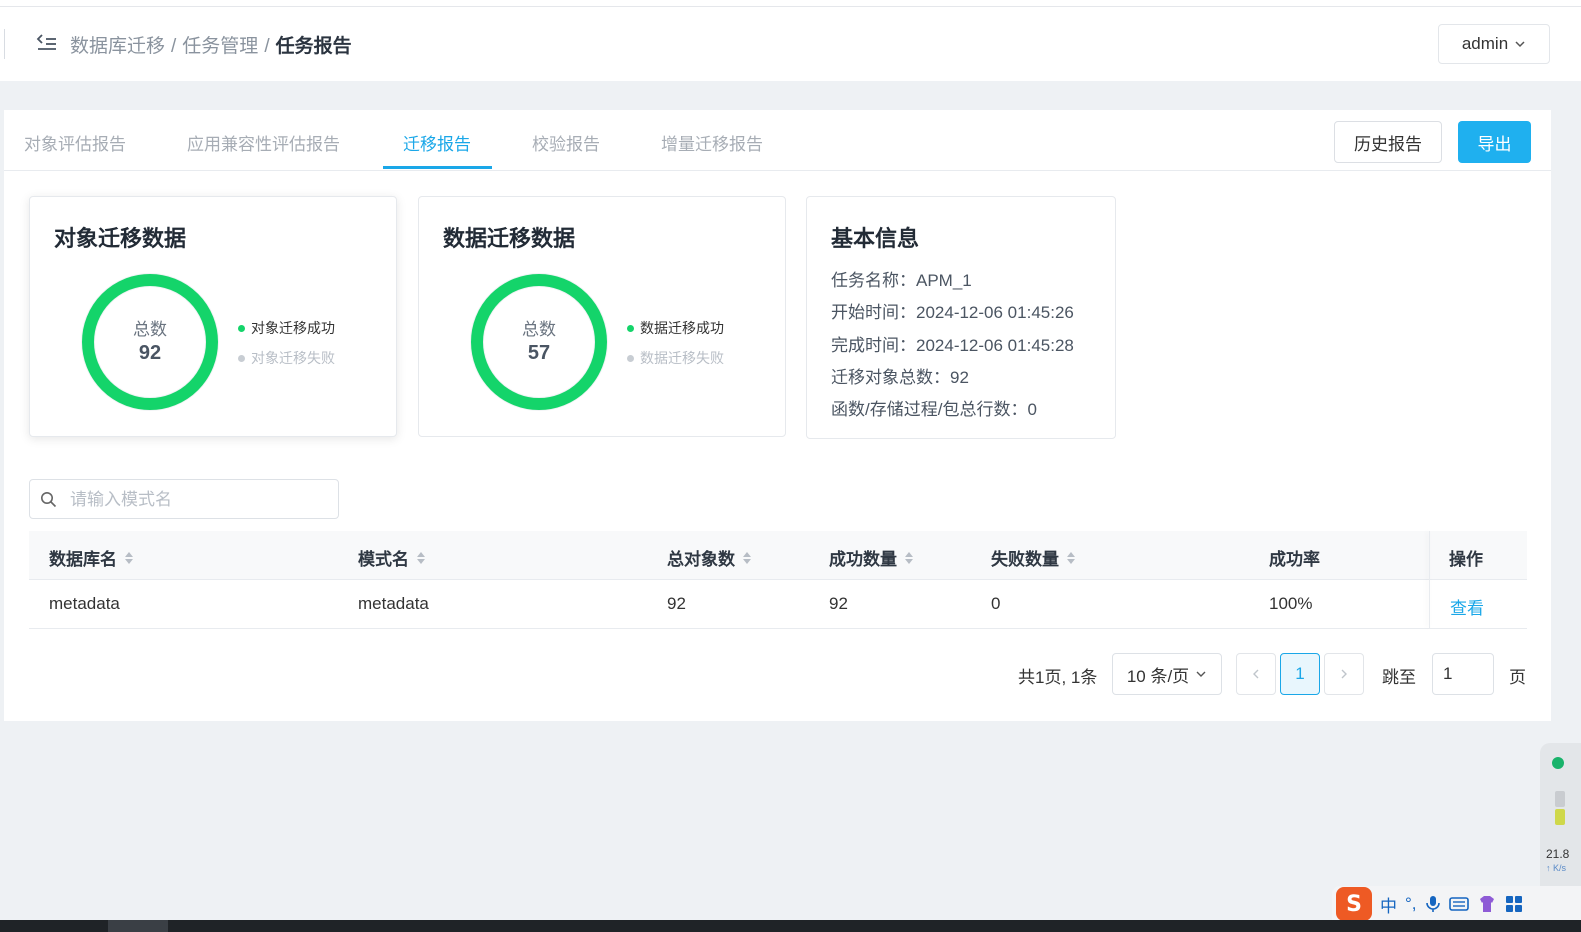 Image resolution: width=1581 pixels, height=932 pixels. Describe the element at coordinates (293, 358) in the screenshot. I see `legend-label: 对象迁移失败` at that location.